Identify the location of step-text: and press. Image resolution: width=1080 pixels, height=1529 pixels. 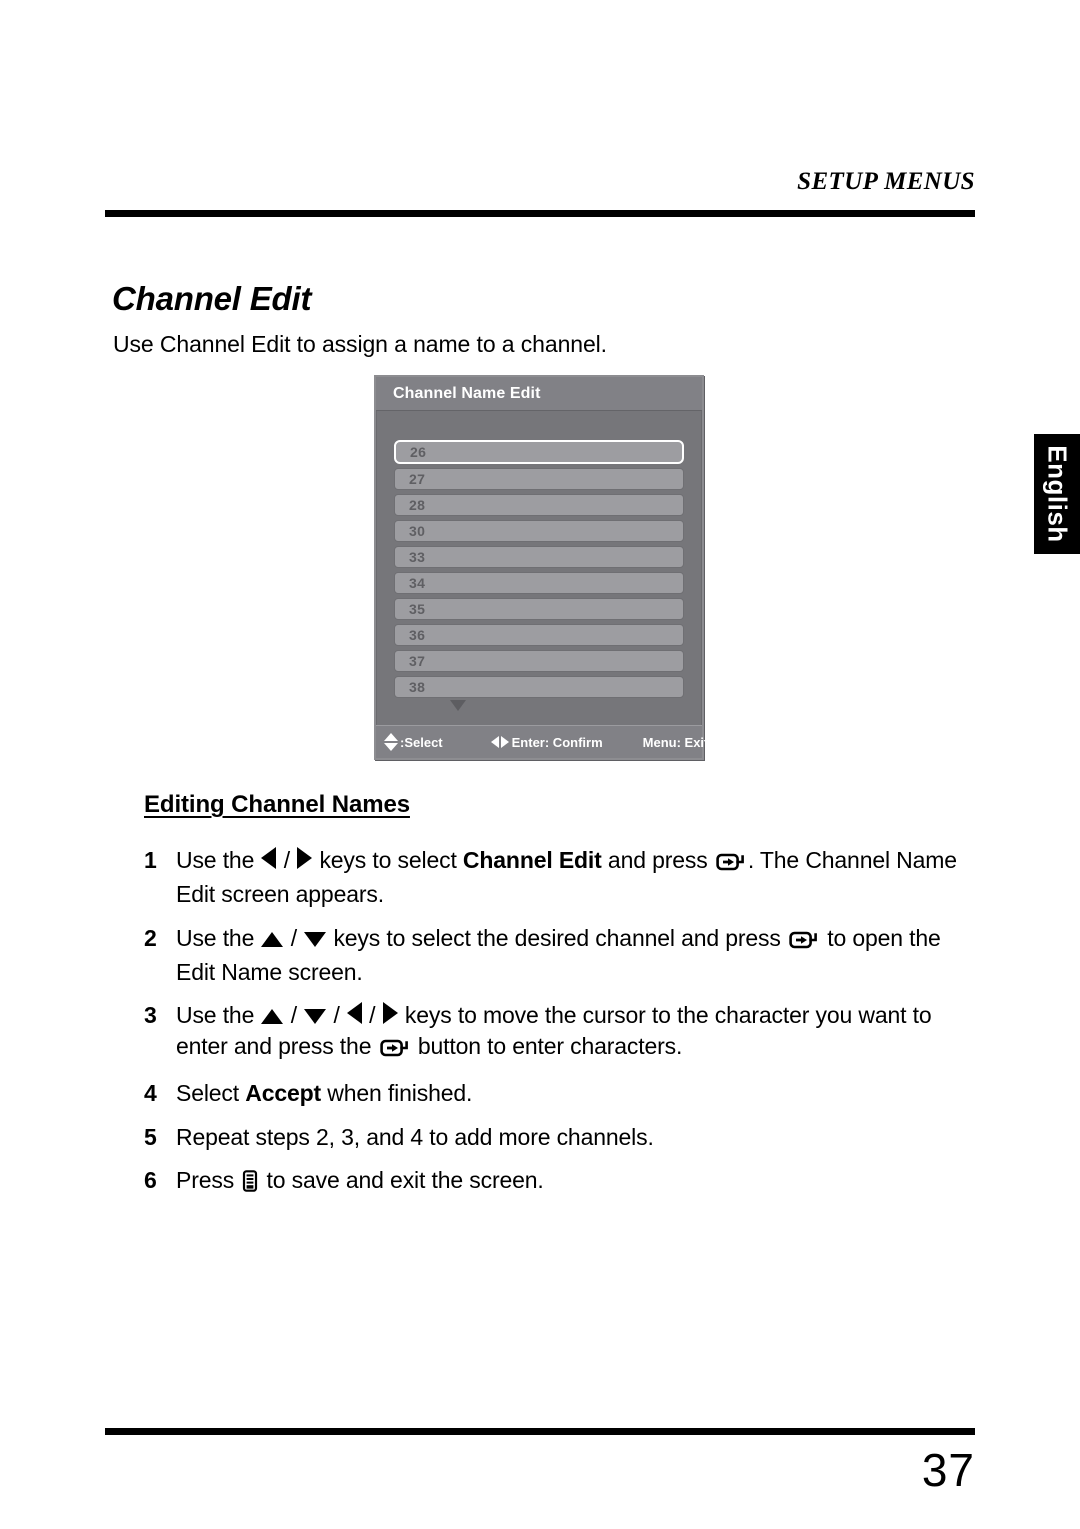
(657, 860).